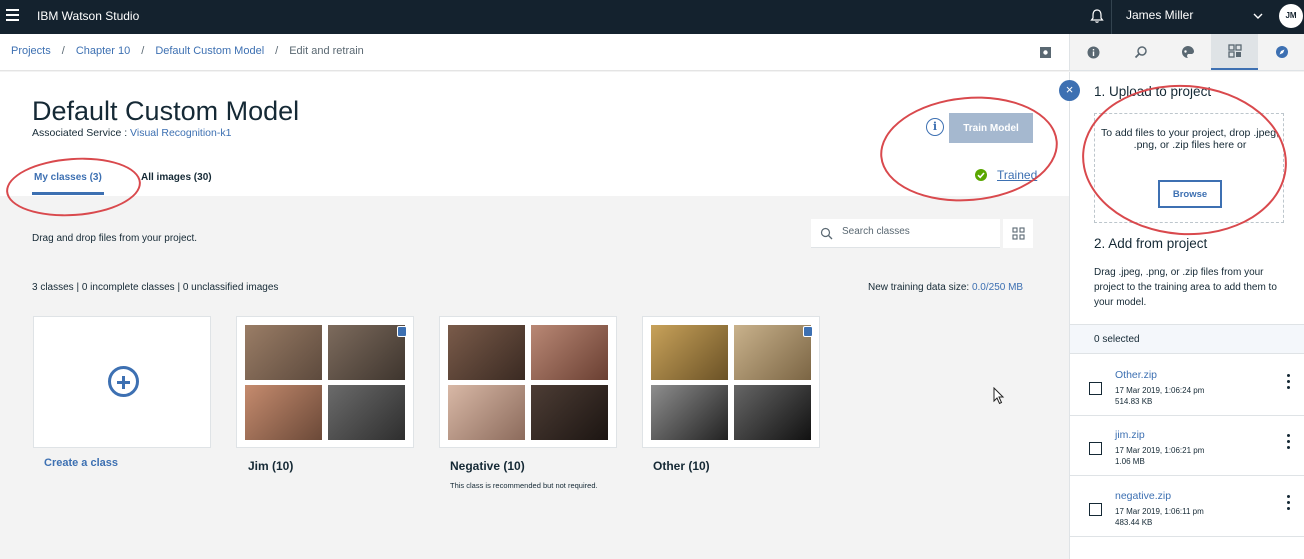 This screenshot has width=1304, height=559. Describe the element at coordinates (997, 287) in the screenshot. I see `training-size-value: 0.0/250 MB` at that location.